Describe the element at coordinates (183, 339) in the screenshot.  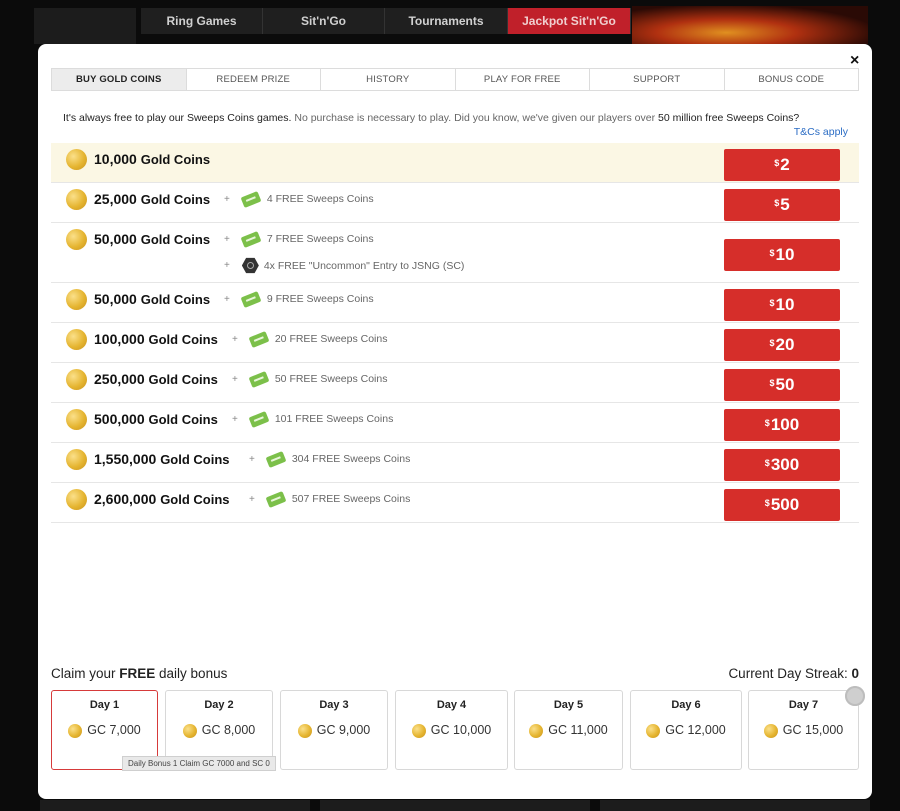
I see `package-amount-unit: Gold Coins` at that location.